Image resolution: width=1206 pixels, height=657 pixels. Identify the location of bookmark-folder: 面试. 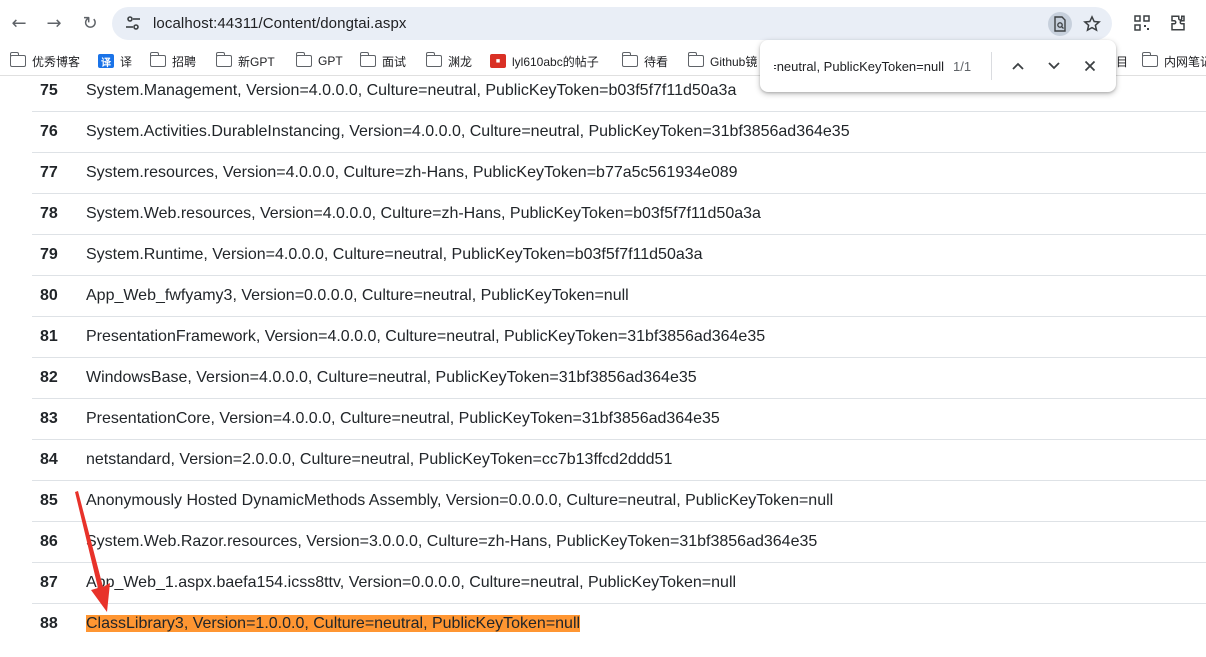
(383, 61).